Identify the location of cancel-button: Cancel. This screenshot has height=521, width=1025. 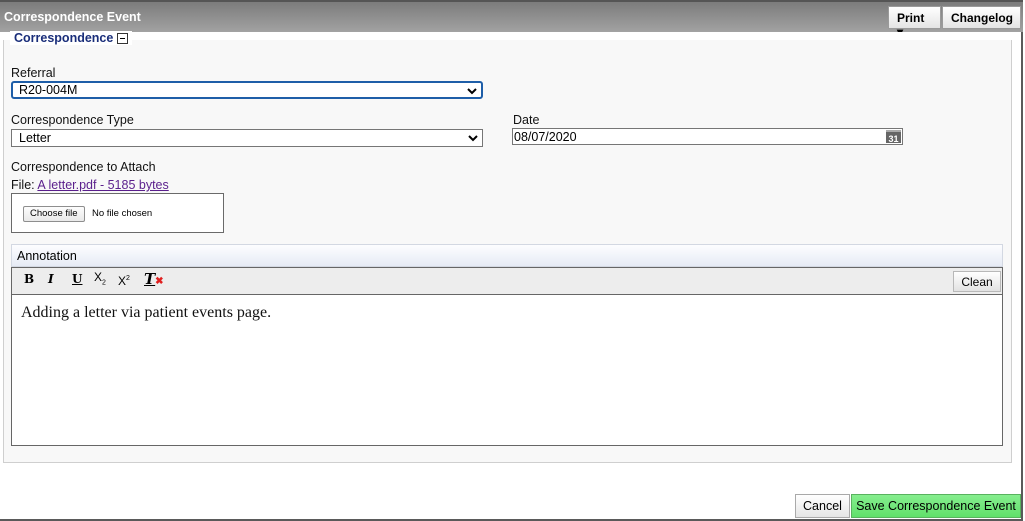
(822, 506).